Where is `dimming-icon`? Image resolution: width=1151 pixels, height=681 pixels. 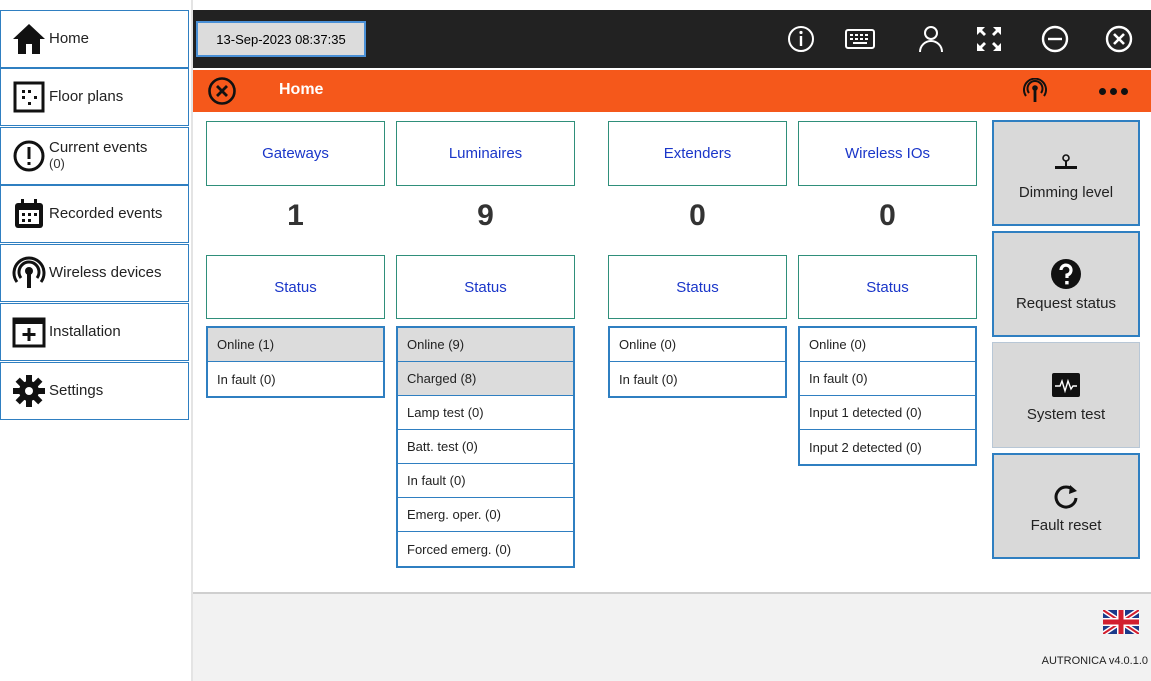 dimming-icon is located at coordinates (1066, 163).